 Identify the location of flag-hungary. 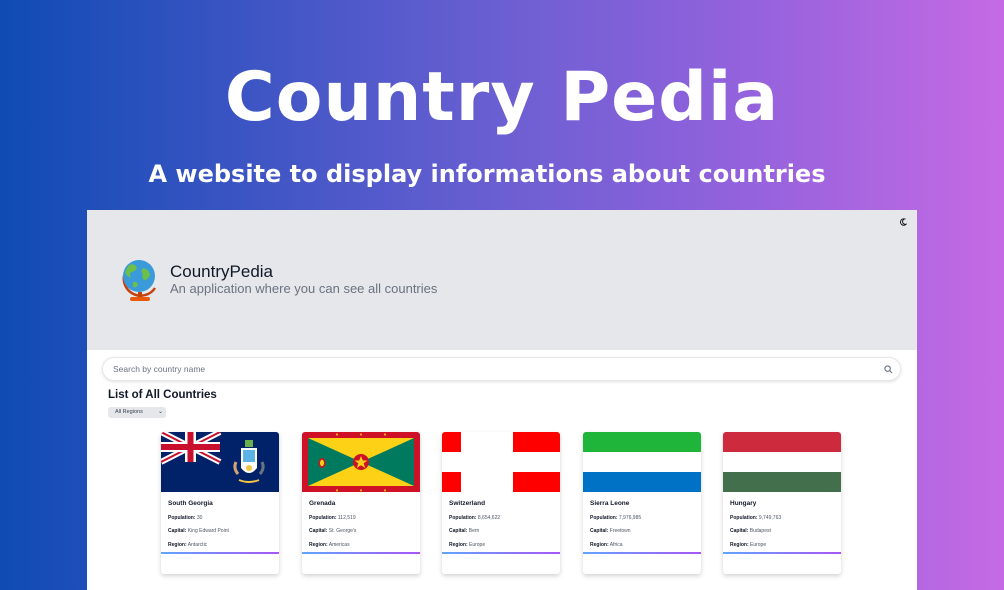
(782, 462).